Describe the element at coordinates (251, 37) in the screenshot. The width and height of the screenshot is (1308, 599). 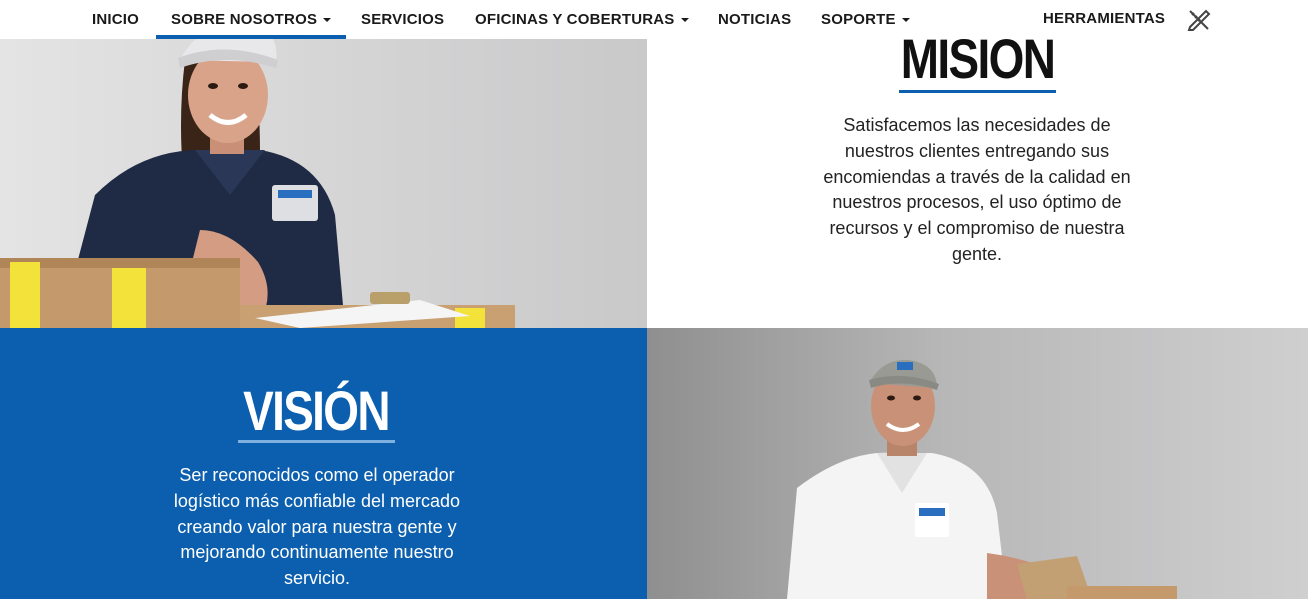
I see `nav-active-indicator` at that location.